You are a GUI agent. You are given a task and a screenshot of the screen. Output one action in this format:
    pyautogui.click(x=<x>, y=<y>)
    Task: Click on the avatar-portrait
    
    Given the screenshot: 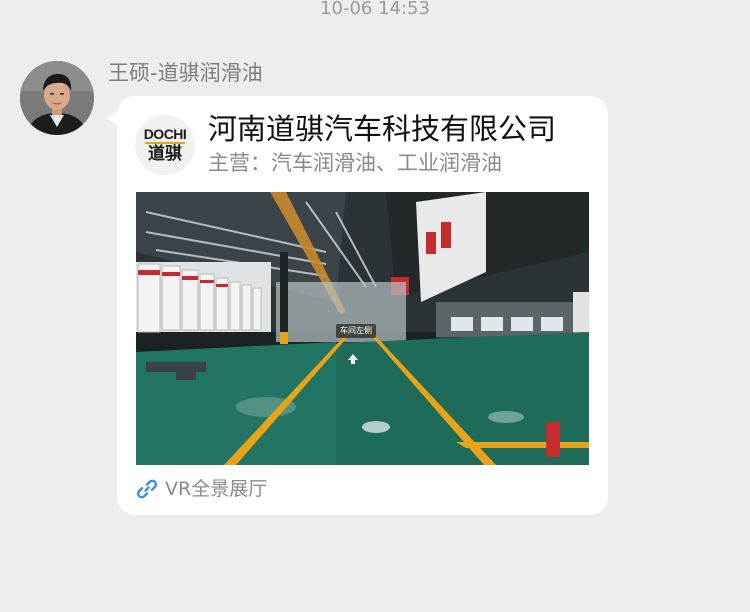 What is the action you would take?
    pyautogui.click(x=57, y=98)
    